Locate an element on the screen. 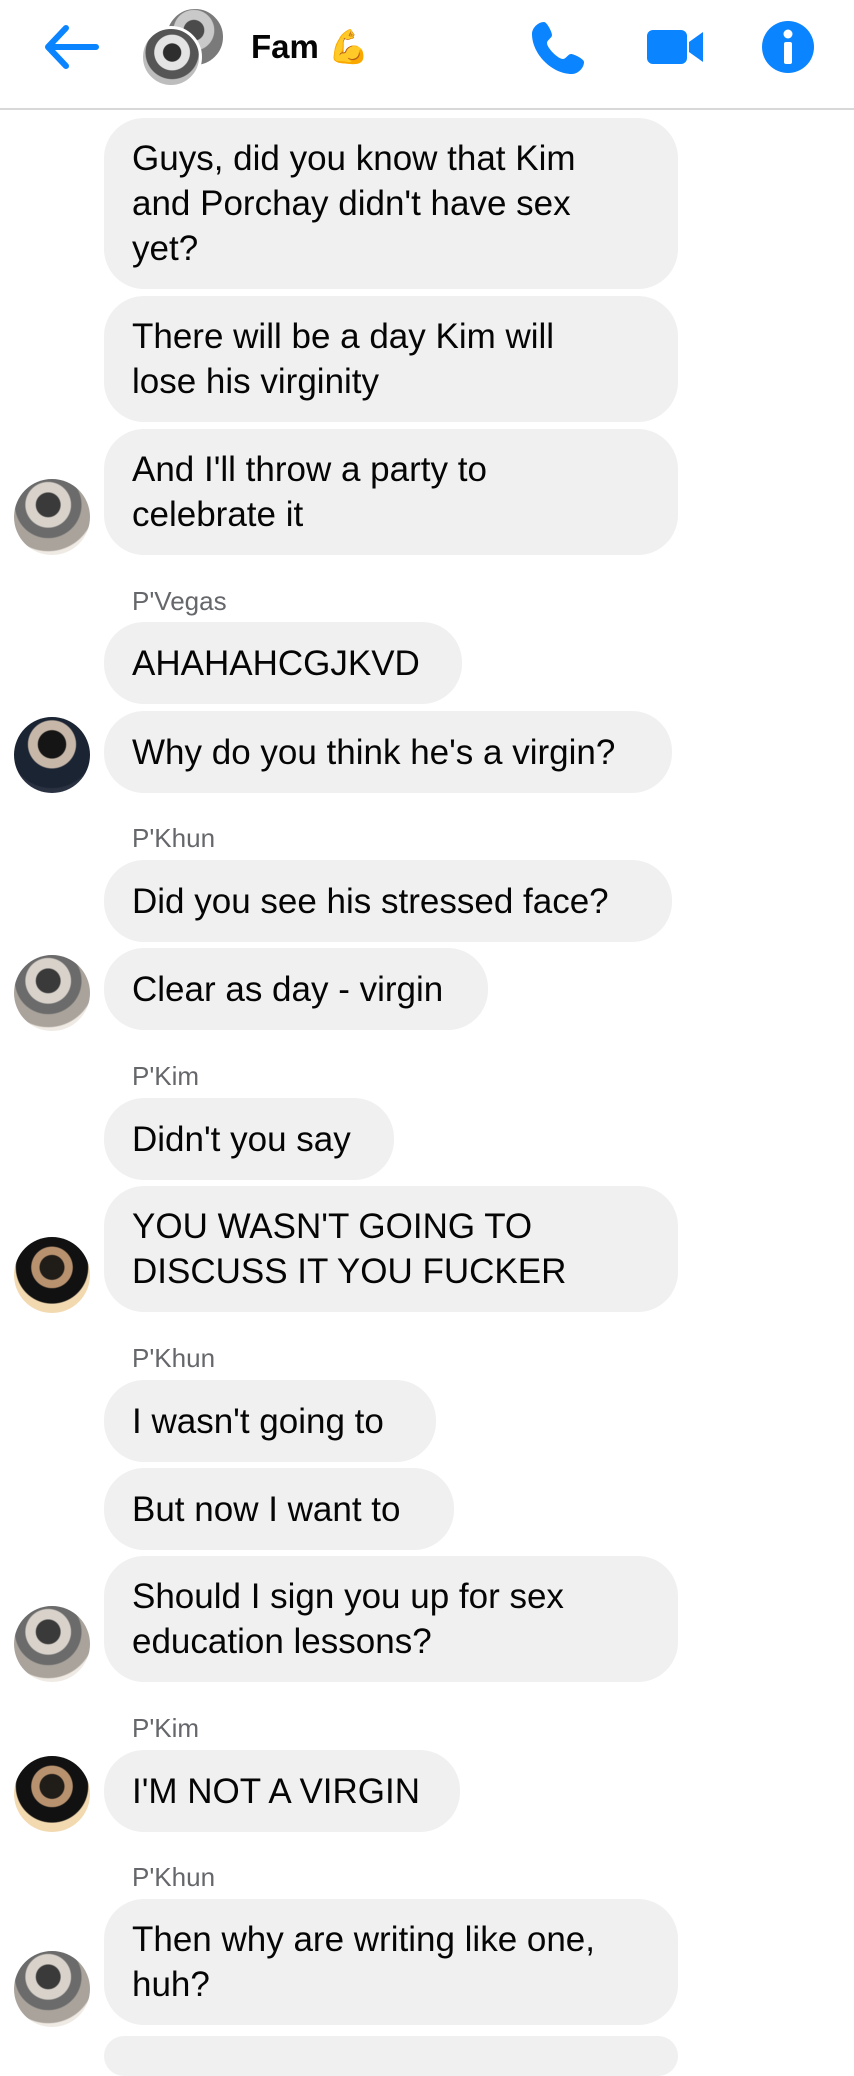  back-button is located at coordinates (73, 47).